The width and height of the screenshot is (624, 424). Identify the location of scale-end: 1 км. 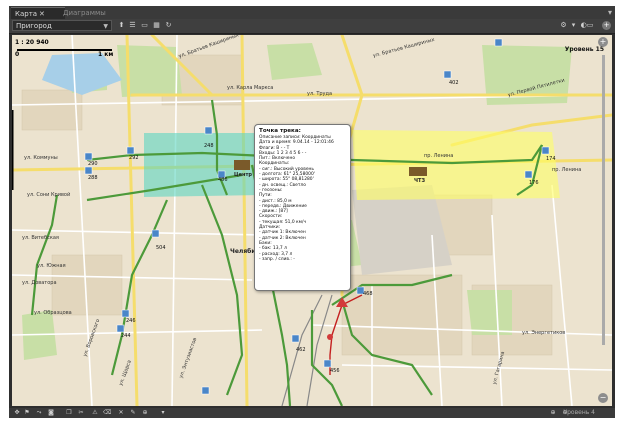
(106, 54).